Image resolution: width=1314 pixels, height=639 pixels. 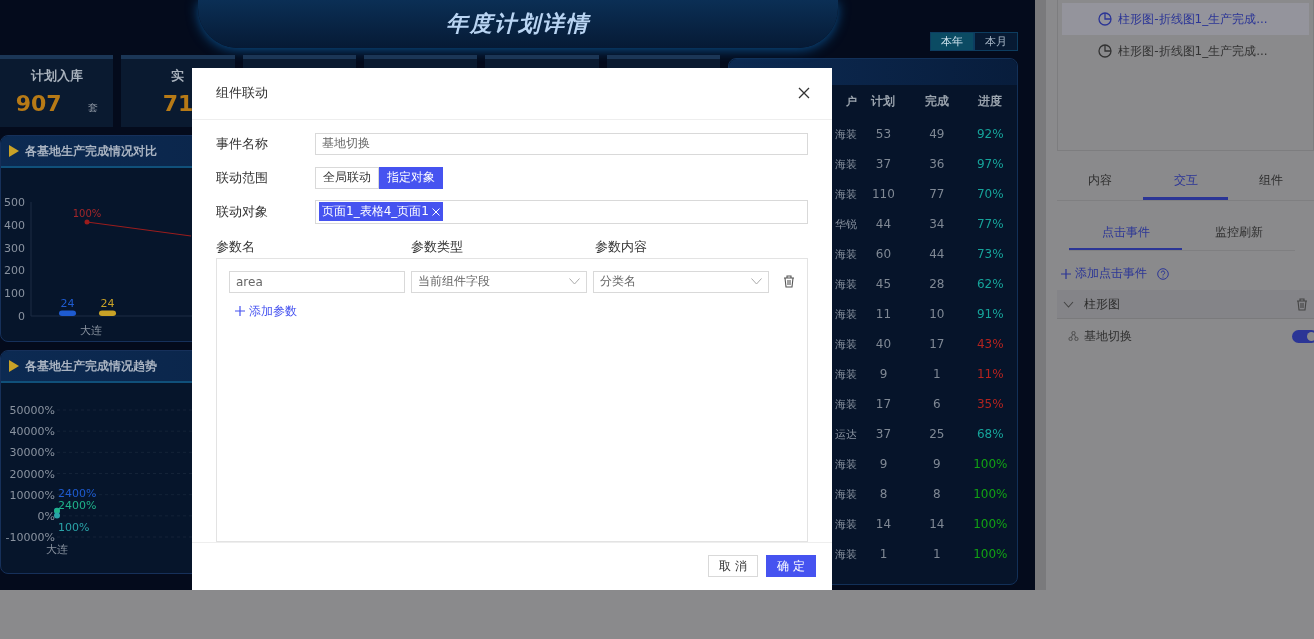 I want to click on table-cell-text: 8, so click(x=883, y=494).